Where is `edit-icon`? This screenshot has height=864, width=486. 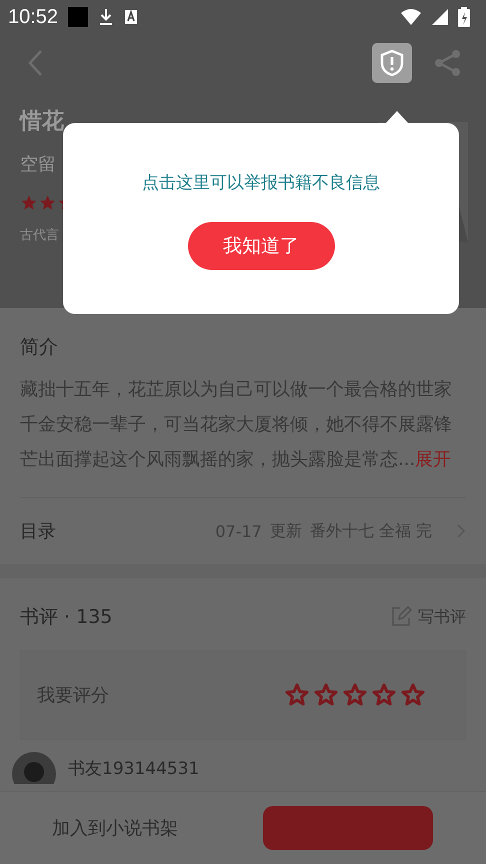
edit-icon is located at coordinates (401, 617).